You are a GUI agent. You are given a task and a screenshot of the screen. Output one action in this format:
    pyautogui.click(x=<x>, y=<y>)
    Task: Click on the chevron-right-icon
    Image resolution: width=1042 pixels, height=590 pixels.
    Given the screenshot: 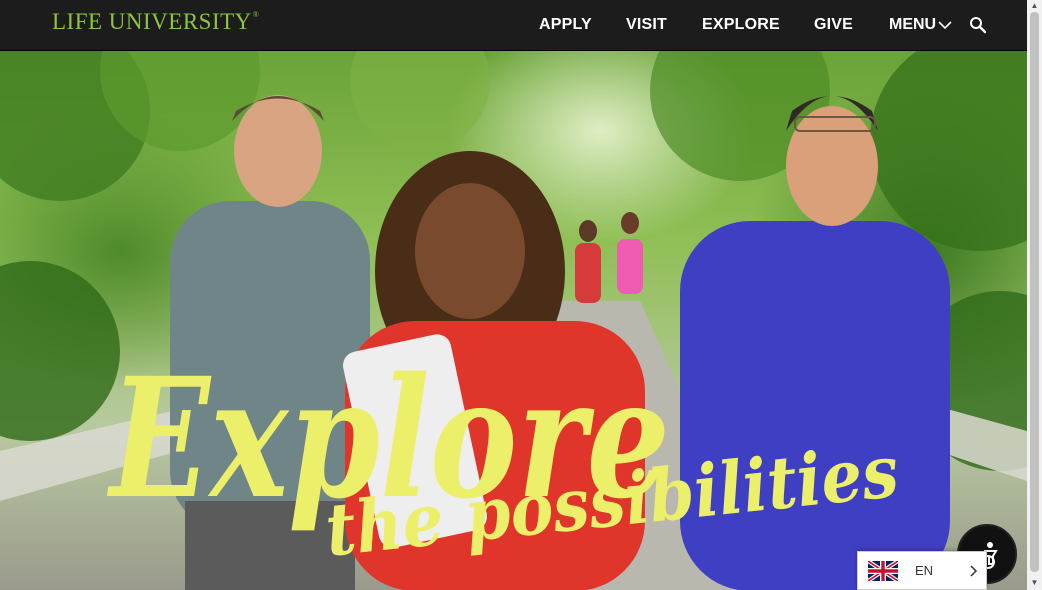 What is the action you would take?
    pyautogui.click(x=974, y=571)
    